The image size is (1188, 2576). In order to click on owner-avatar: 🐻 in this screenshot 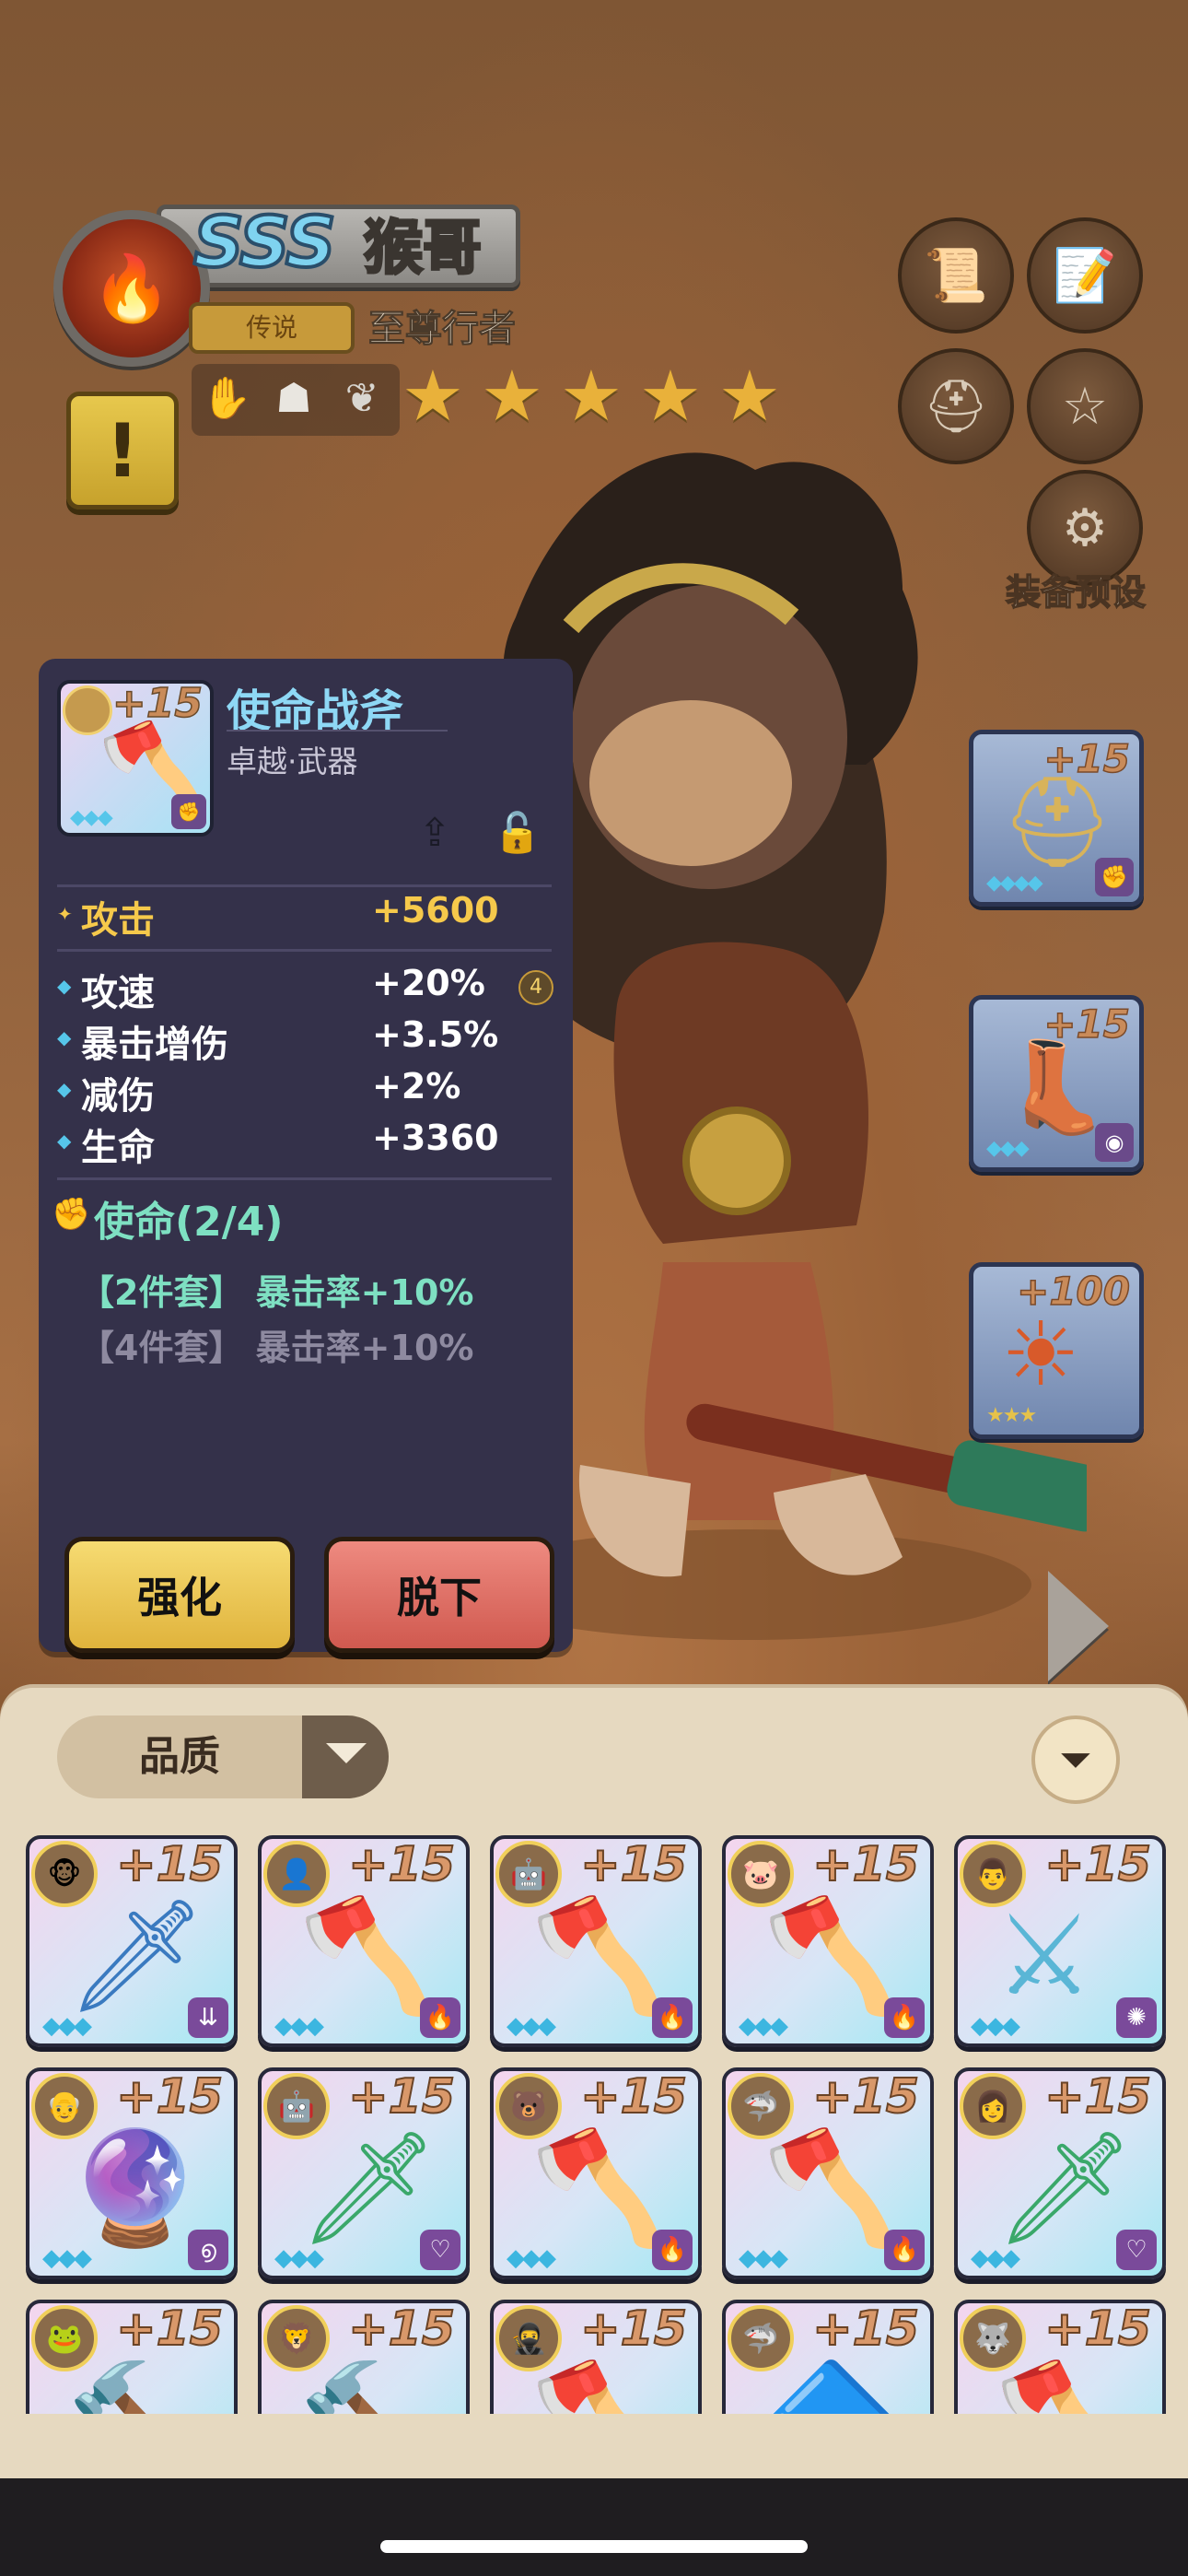, I will do `click(528, 2106)`.